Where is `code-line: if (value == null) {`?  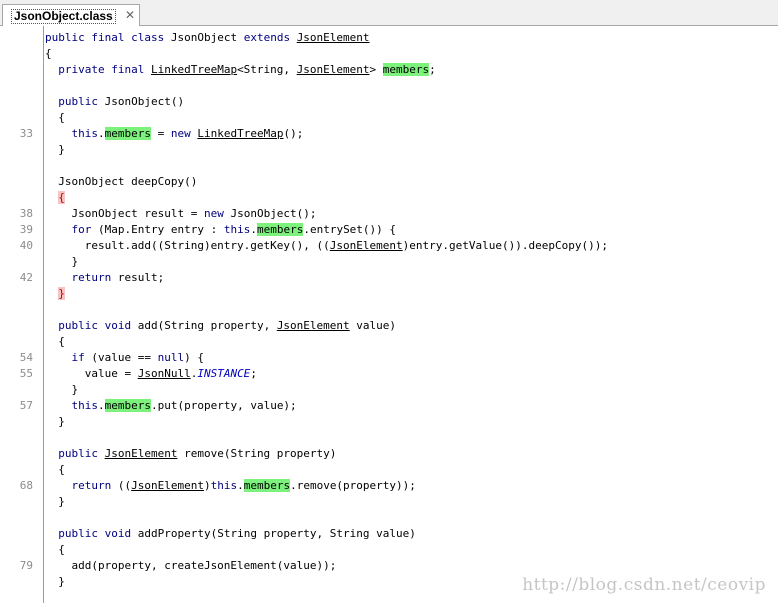
code-line: if (value == null) { is located at coordinates (411, 358).